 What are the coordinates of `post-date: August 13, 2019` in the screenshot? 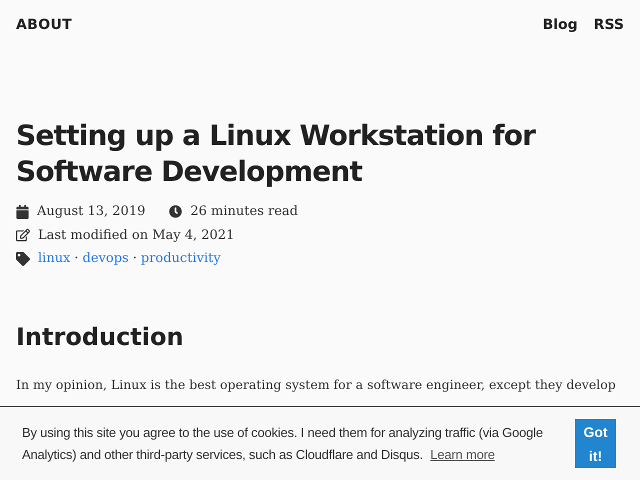 It's located at (91, 212).